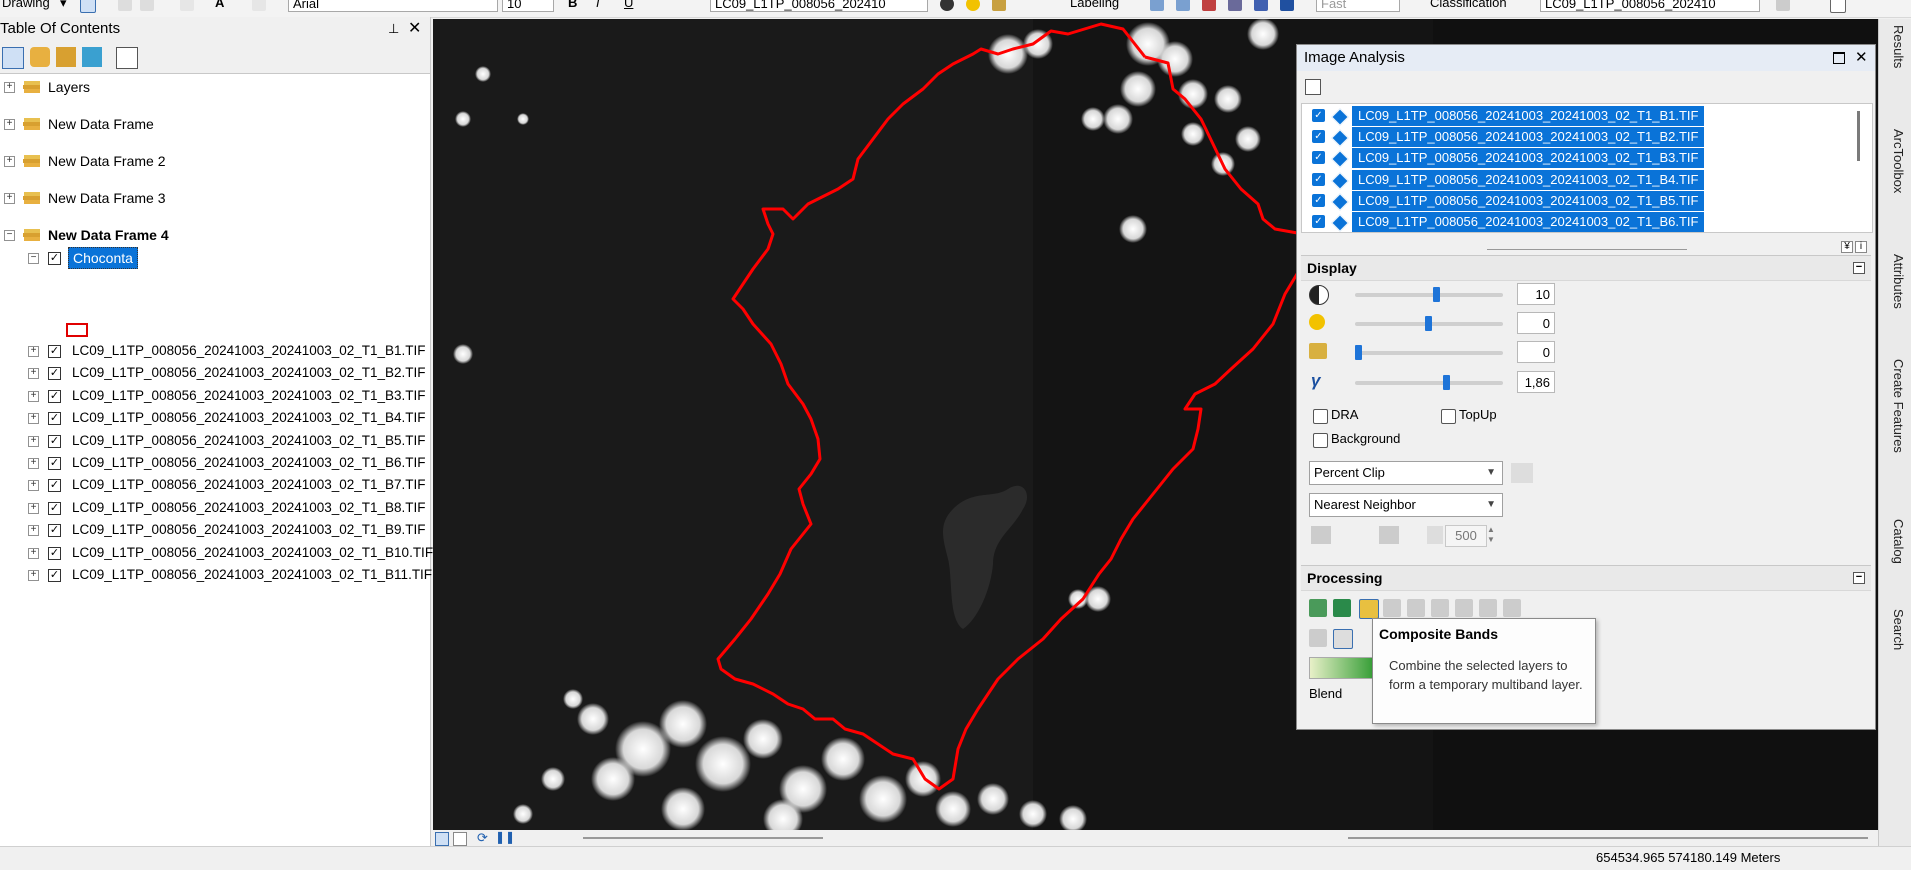 Image resolution: width=1911 pixels, height=870 pixels. What do you see at coordinates (947, 5) in the screenshot?
I see `contrast-icon` at bounding box center [947, 5].